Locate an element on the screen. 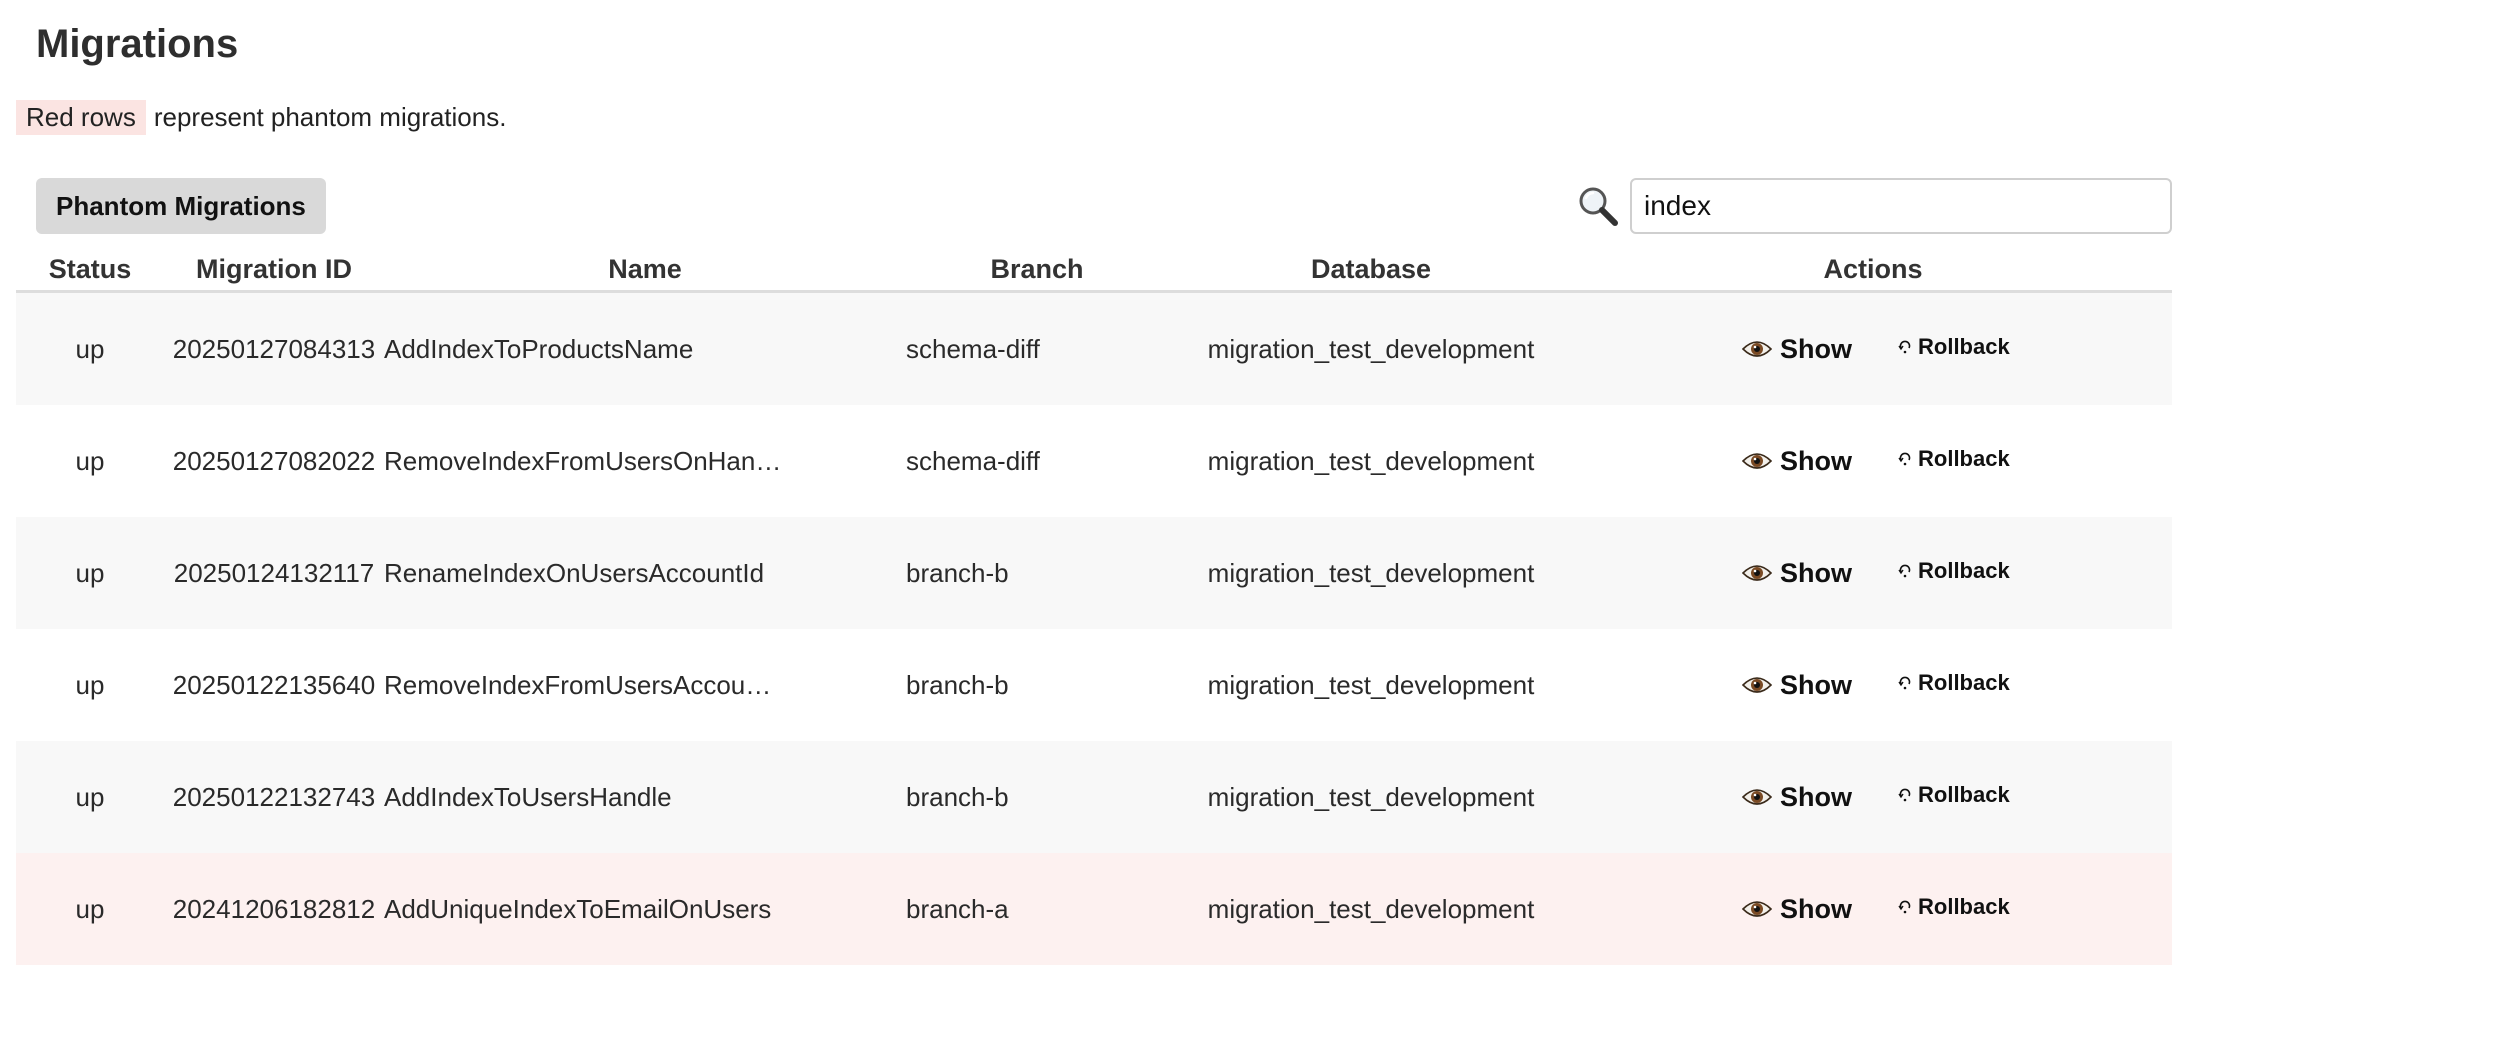  migration-name: AddUniqueIndexToEmailOnUsers is located at coordinates (578, 909).